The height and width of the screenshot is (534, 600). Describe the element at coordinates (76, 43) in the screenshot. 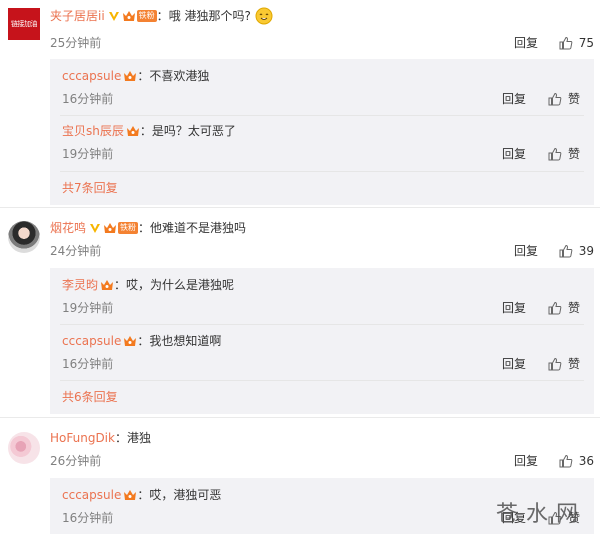

I see `comment-time: 25分钟前` at that location.